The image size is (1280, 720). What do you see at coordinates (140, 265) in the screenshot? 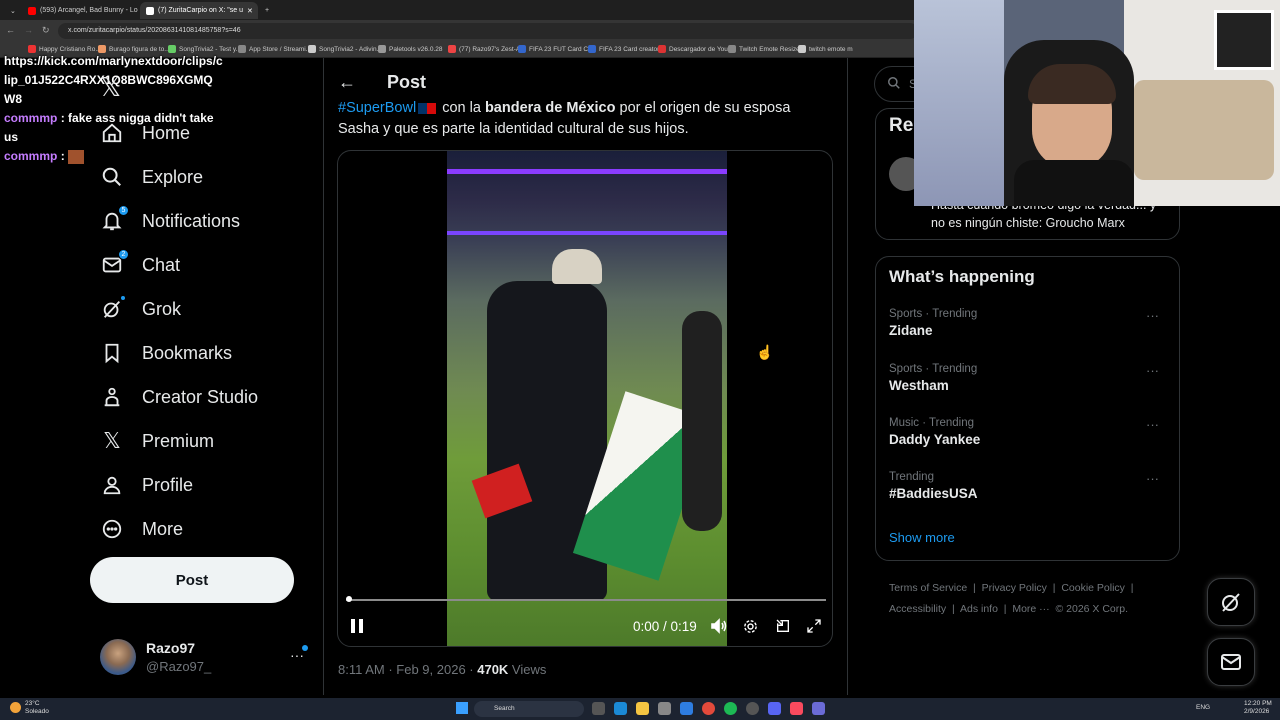
I see `sidebar-item-chat: 2 Chat` at bounding box center [140, 265].